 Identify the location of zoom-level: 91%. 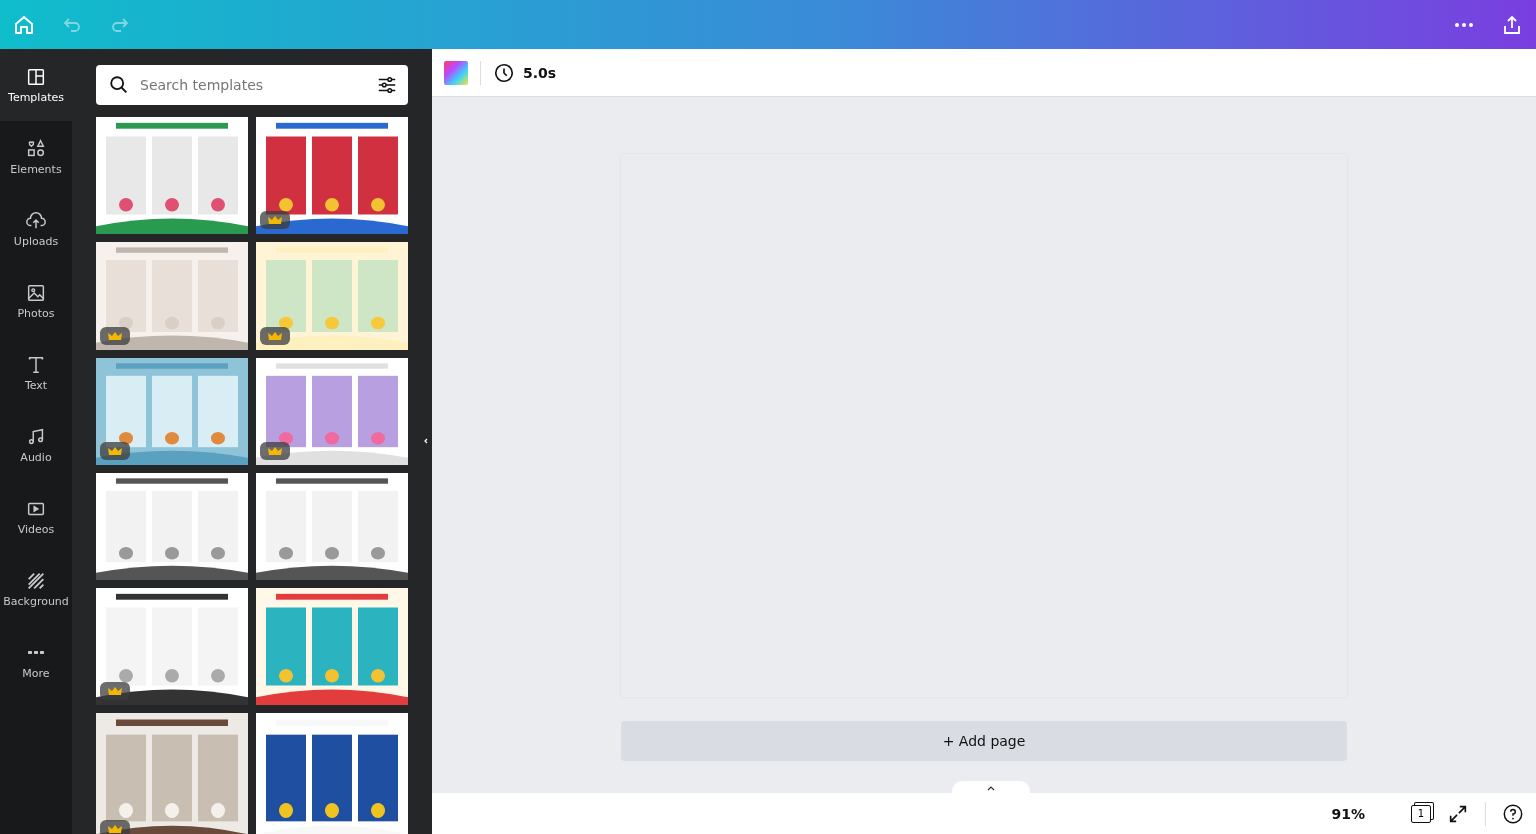
(1348, 813).